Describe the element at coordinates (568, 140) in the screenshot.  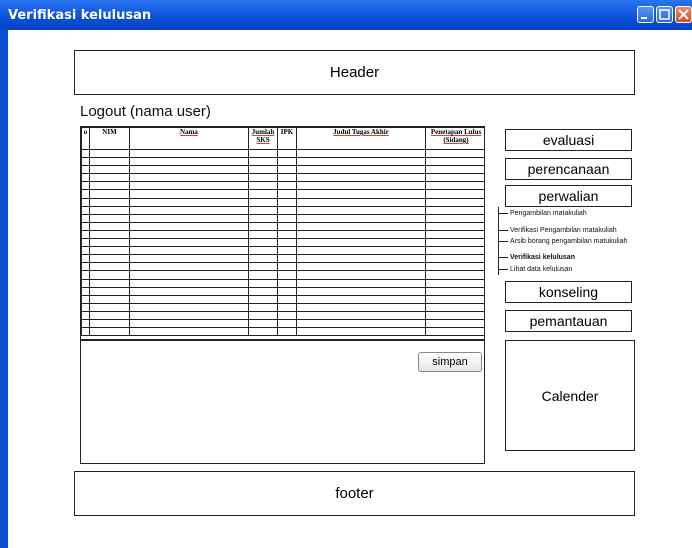
I see `menu-evaluasi-button: evaluasi` at that location.